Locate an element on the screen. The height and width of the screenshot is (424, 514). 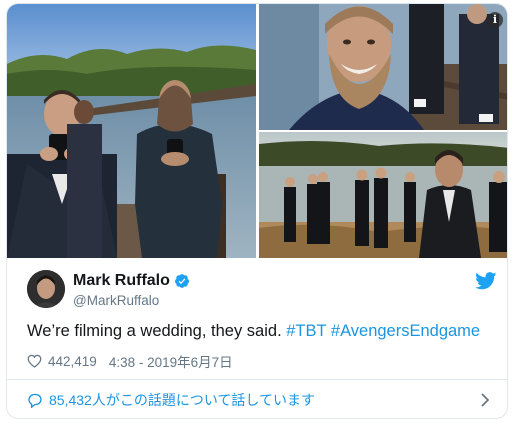
avatar is located at coordinates (46, 289).